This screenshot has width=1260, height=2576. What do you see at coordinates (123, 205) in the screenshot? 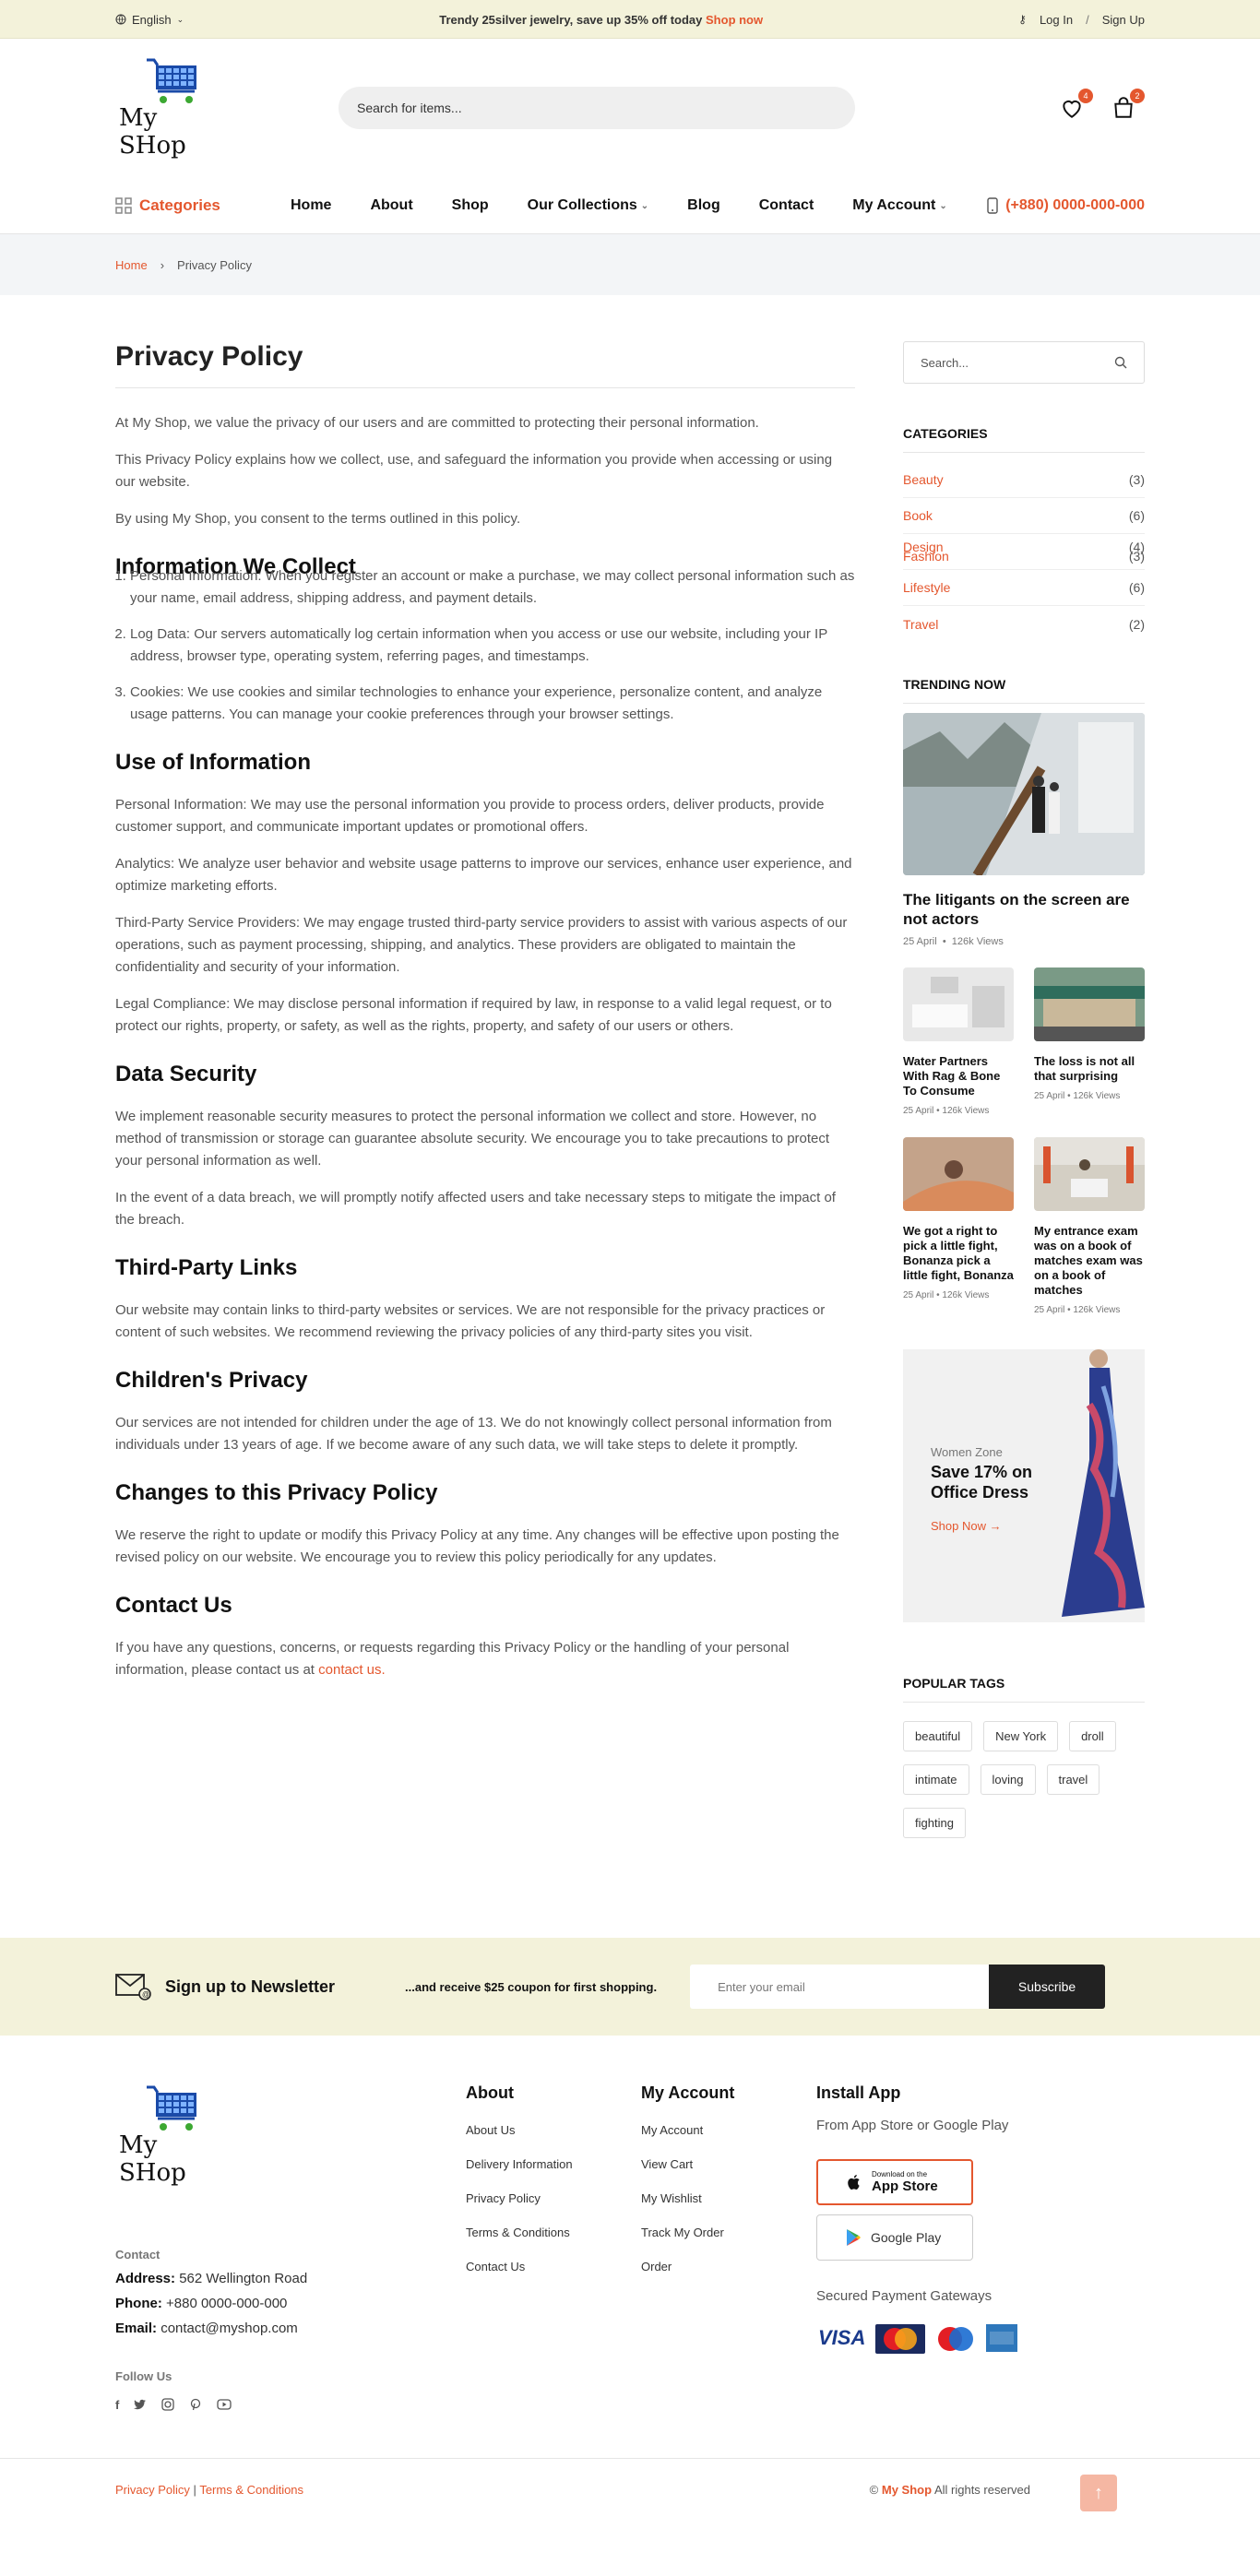
I see `grid-icon` at bounding box center [123, 205].